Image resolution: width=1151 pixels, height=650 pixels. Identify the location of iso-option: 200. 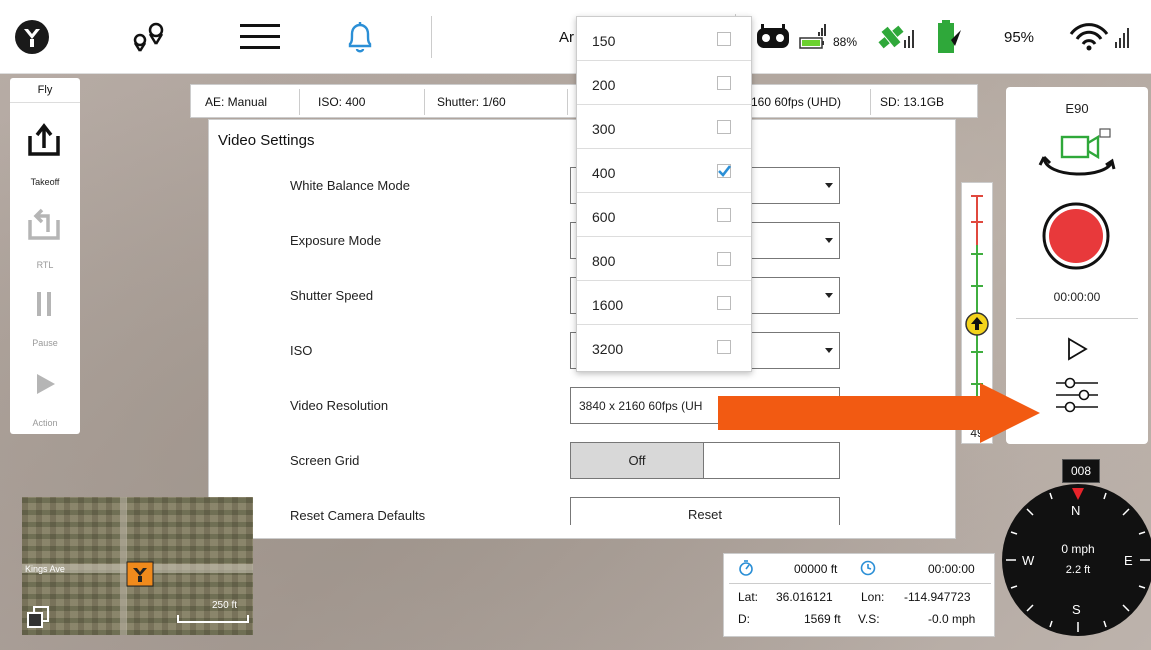
(664, 83).